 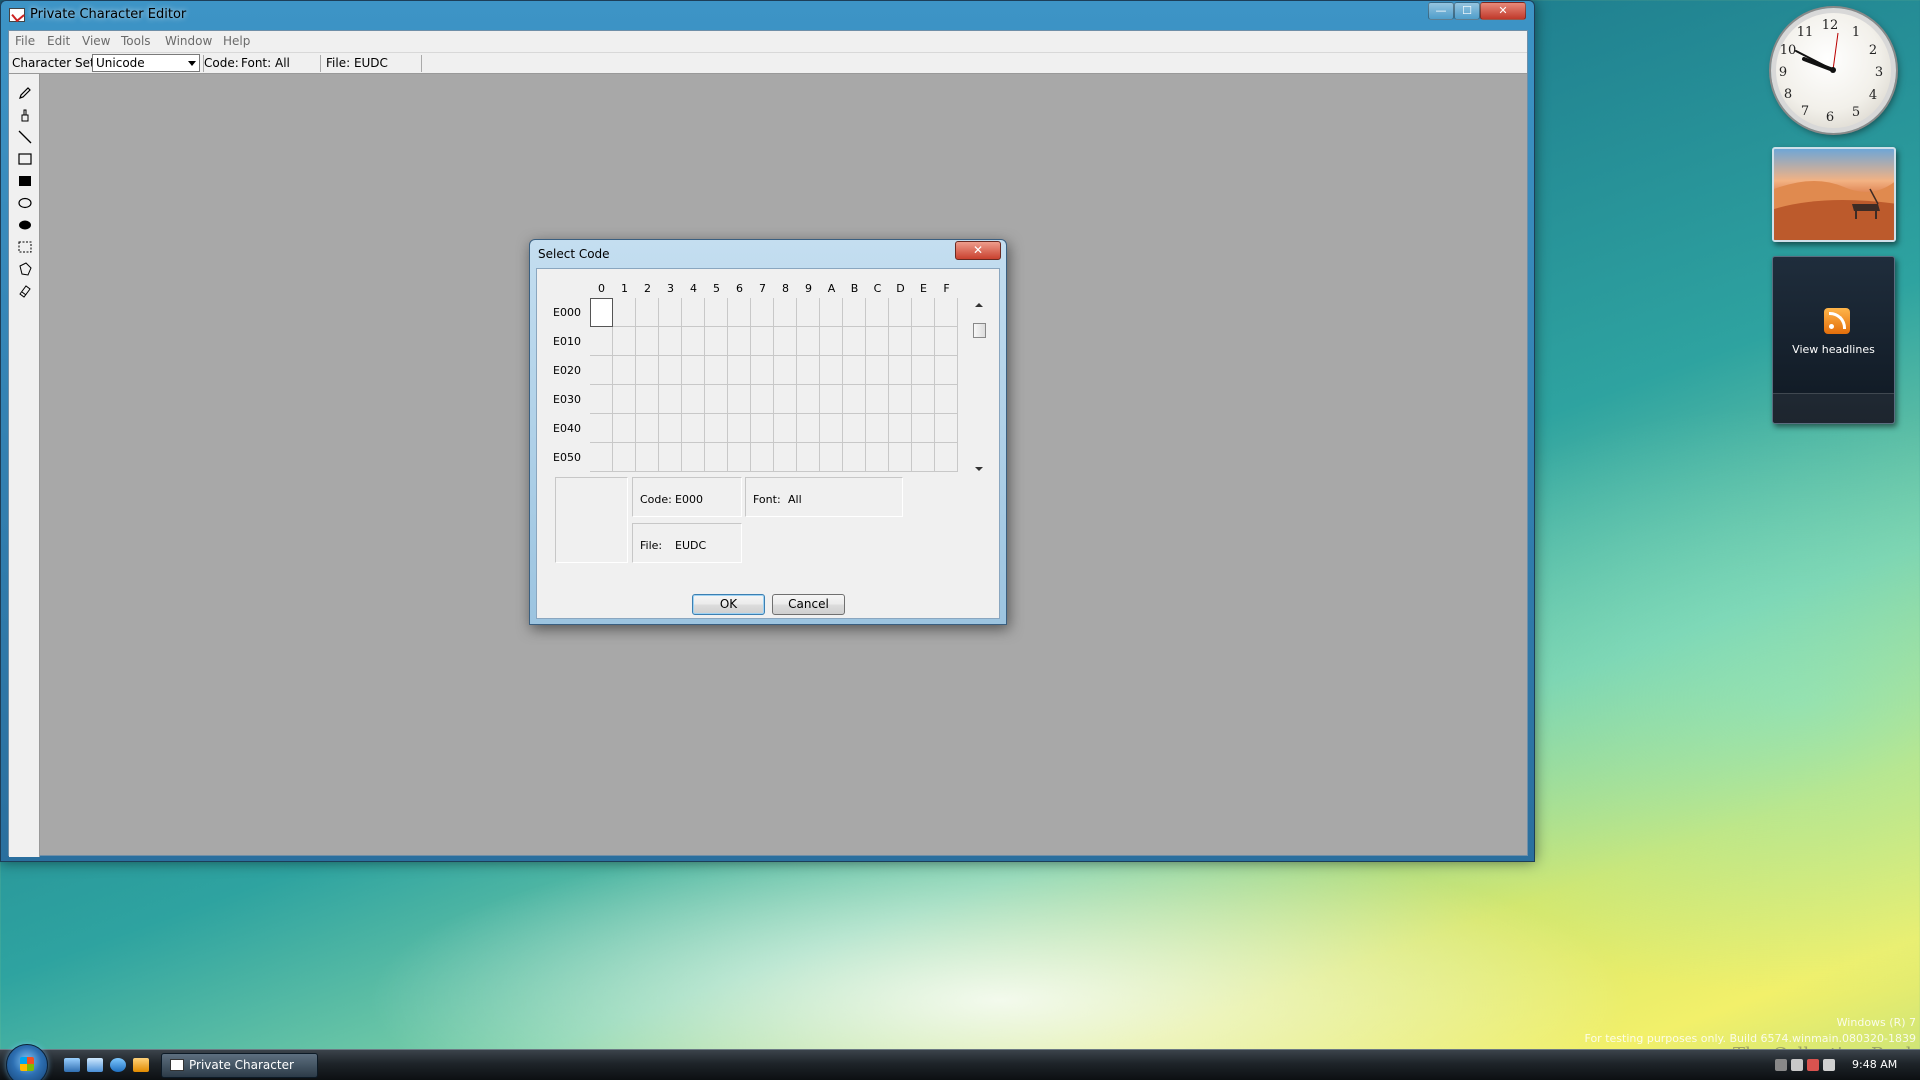 What do you see at coordinates (25, 291) in the screenshot?
I see `eraser-icon` at bounding box center [25, 291].